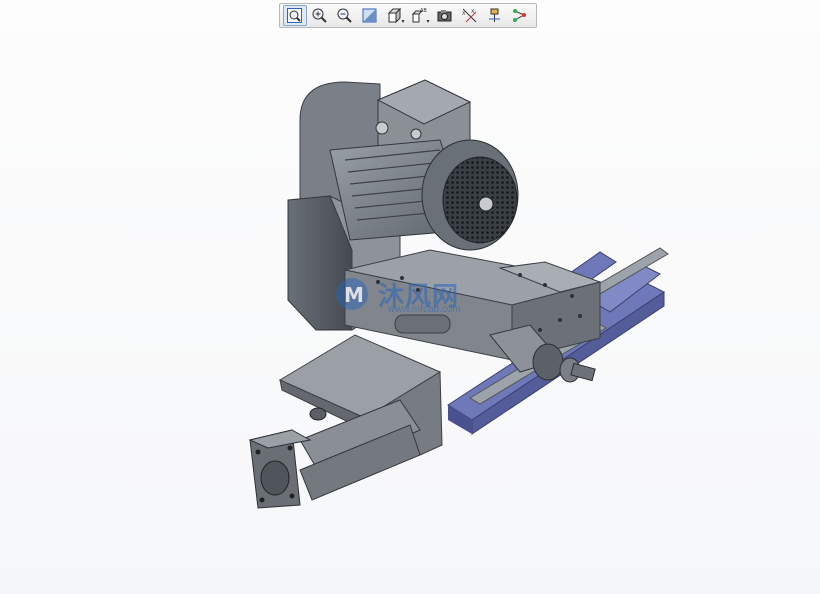 This screenshot has height=594, width=820. Describe the element at coordinates (334, 454) in the screenshot. I see `feed-cylinder` at that location.